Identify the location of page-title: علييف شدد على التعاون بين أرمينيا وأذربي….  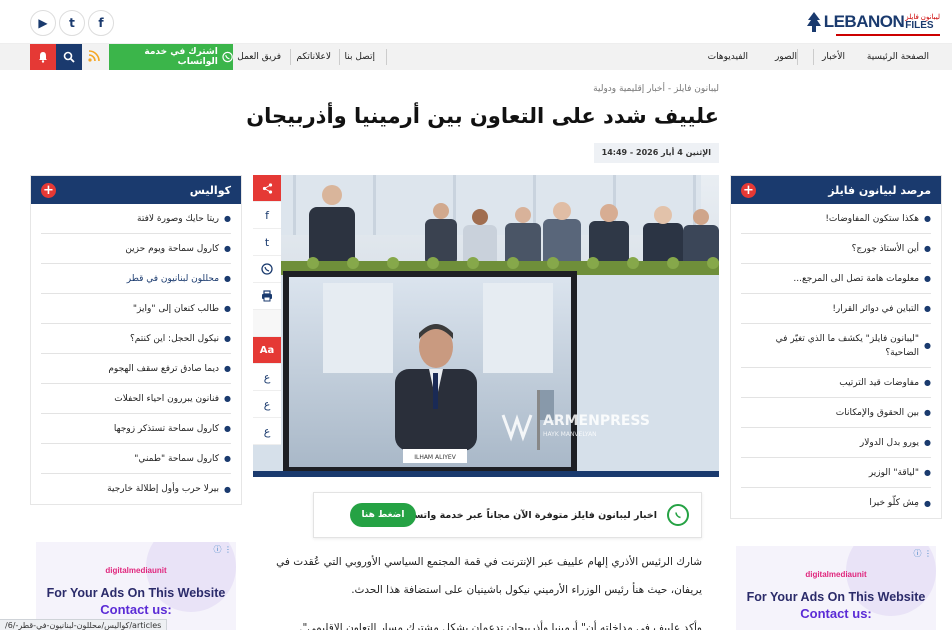
(482, 116).